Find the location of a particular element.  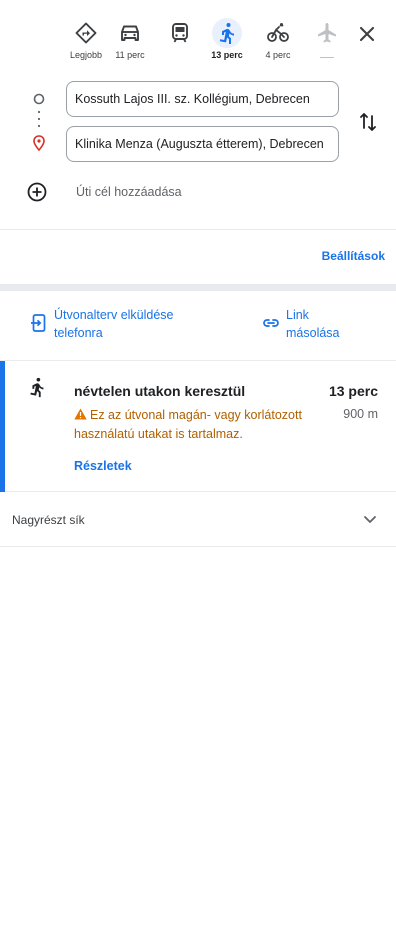

route-markers is located at coordinates (39, 125).